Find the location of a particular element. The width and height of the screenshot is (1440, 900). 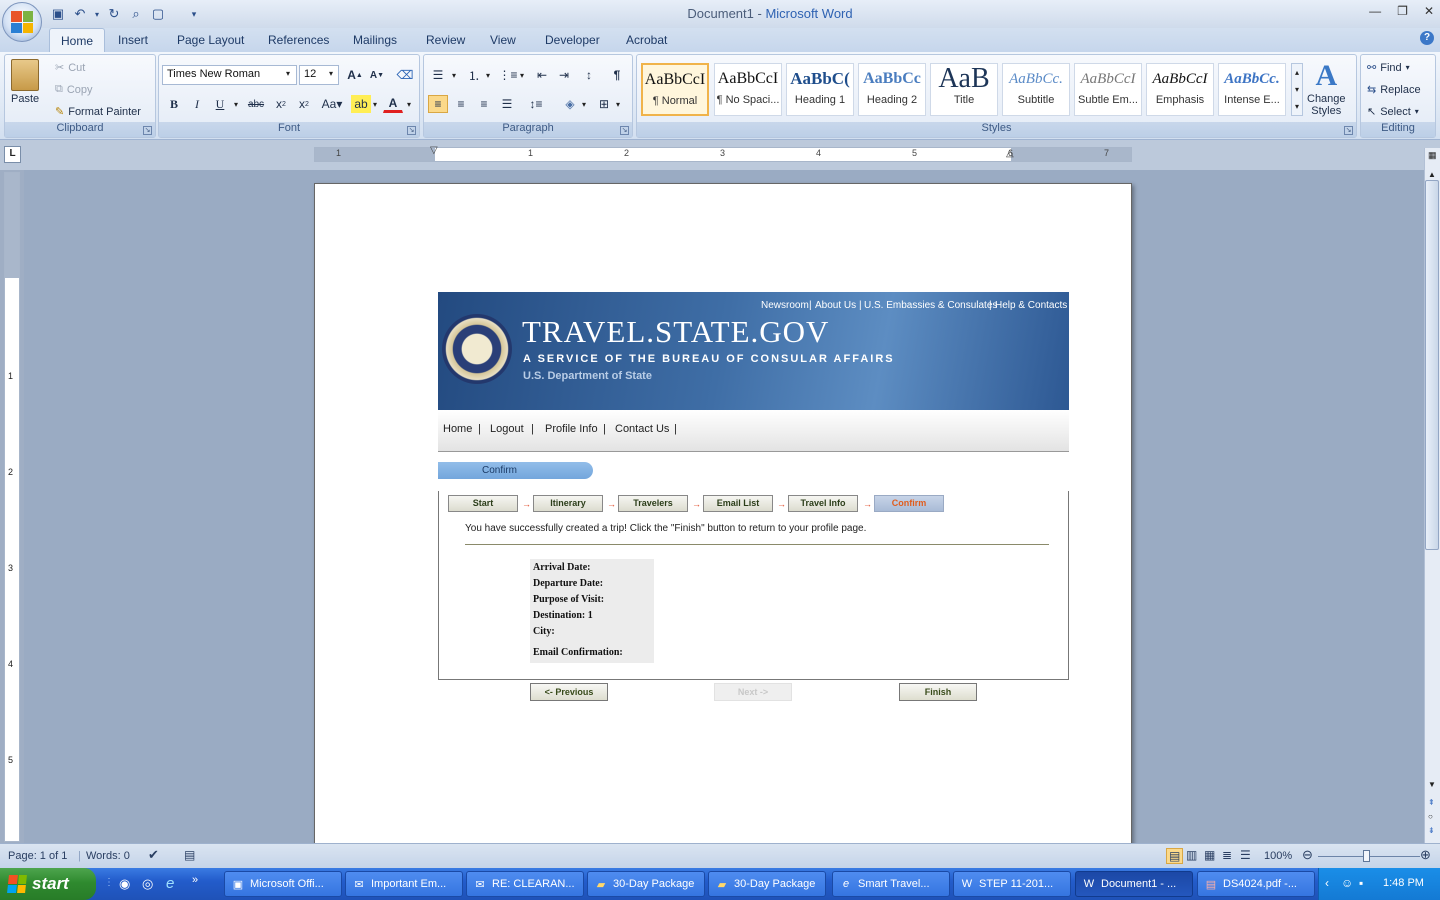

borders-dropdown-icon: ▾ is located at coordinates (618, 104).